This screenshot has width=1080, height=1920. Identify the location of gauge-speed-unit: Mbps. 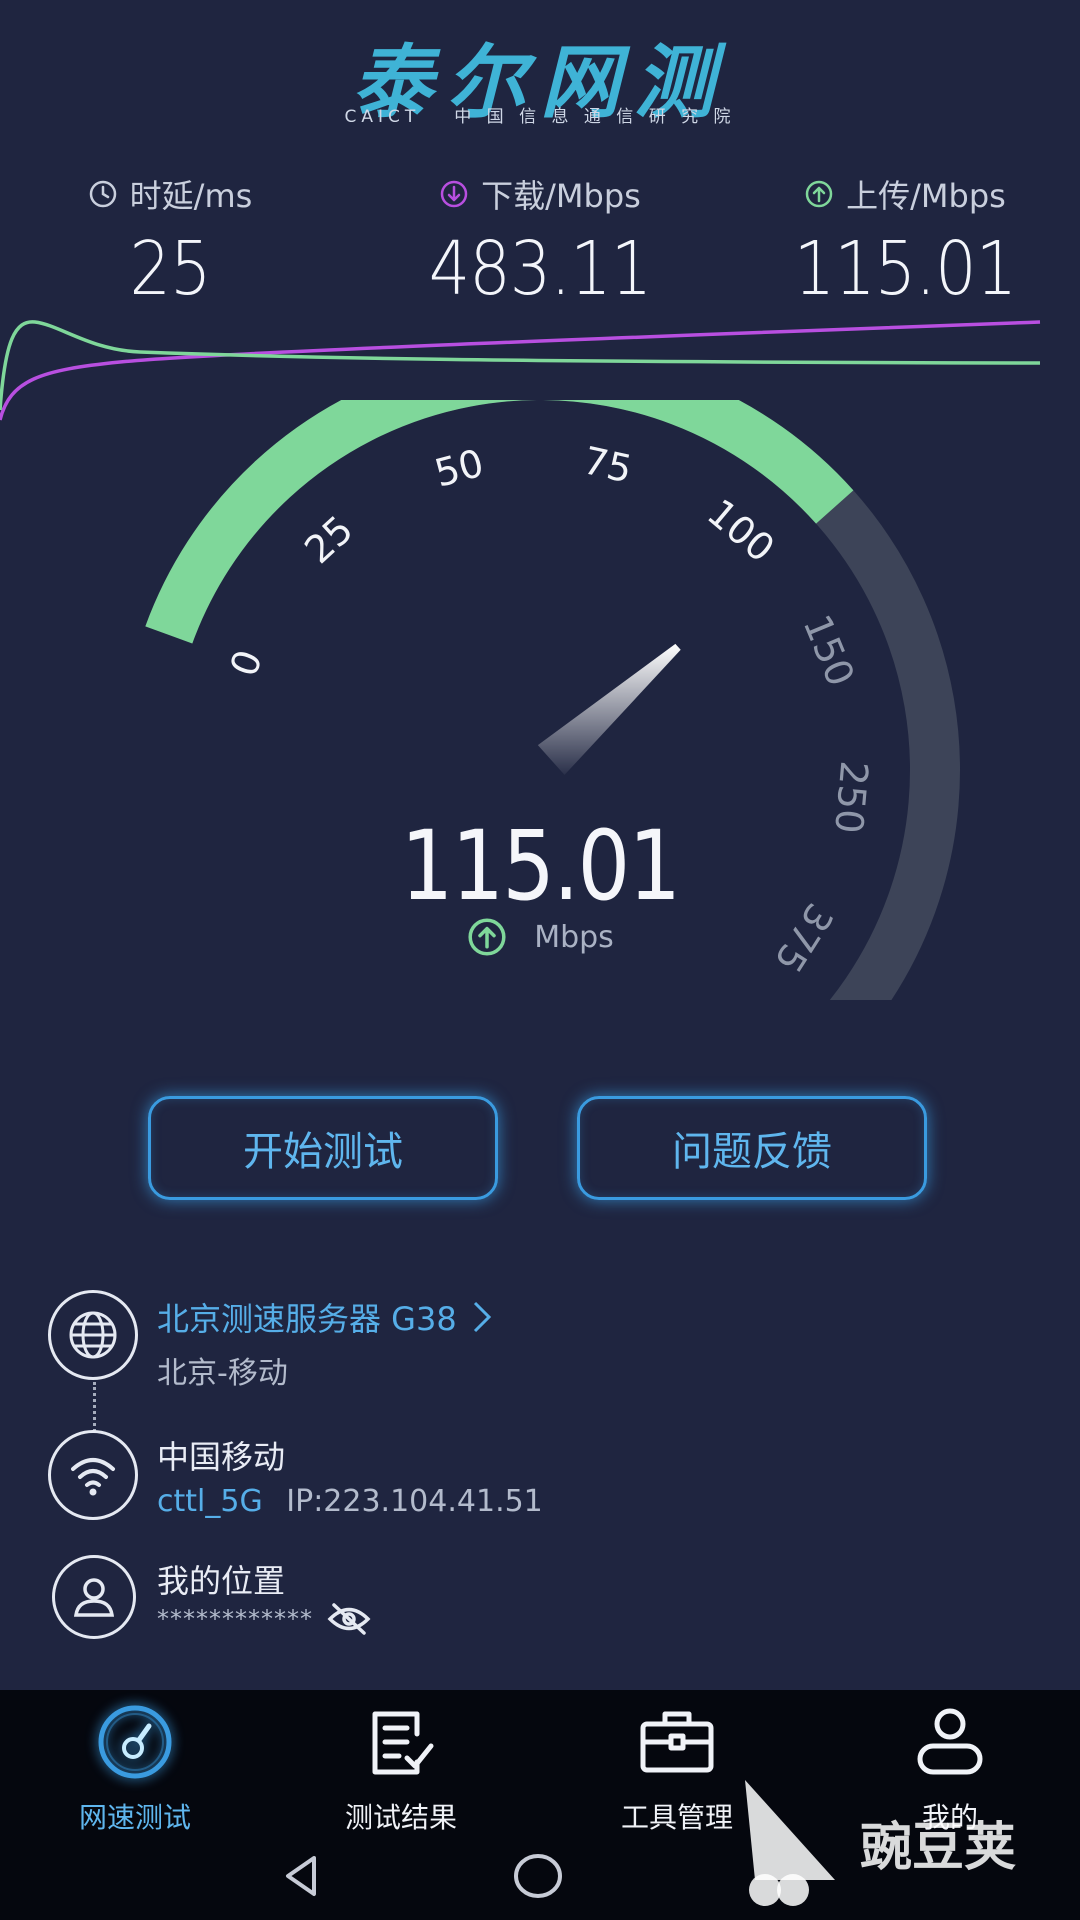
(540, 937).